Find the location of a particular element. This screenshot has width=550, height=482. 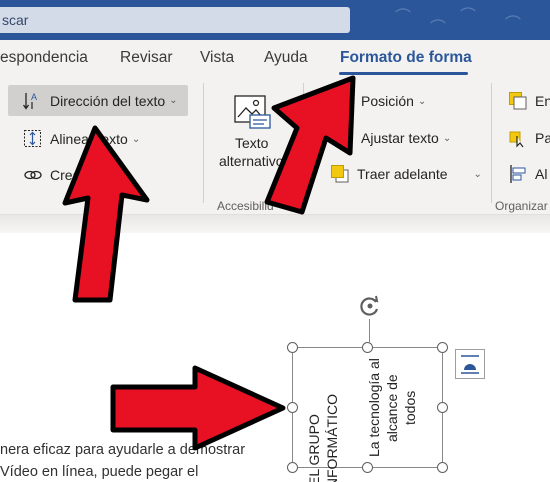

red-arrow-up-right is located at coordinates (310, 145).